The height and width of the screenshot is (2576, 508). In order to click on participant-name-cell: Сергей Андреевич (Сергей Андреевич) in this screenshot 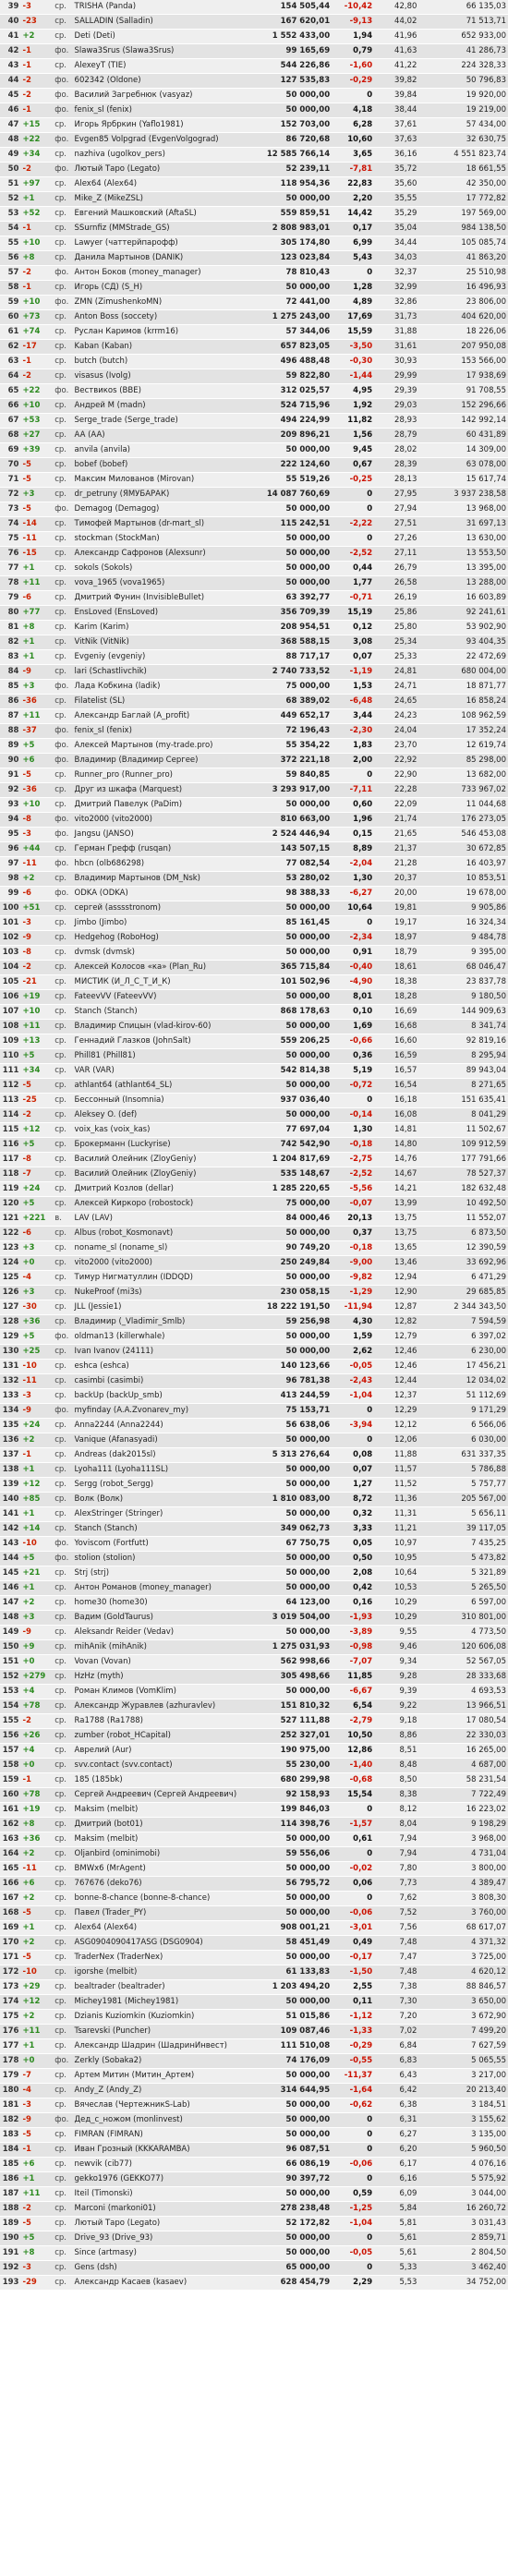, I will do `click(162, 1795)`.